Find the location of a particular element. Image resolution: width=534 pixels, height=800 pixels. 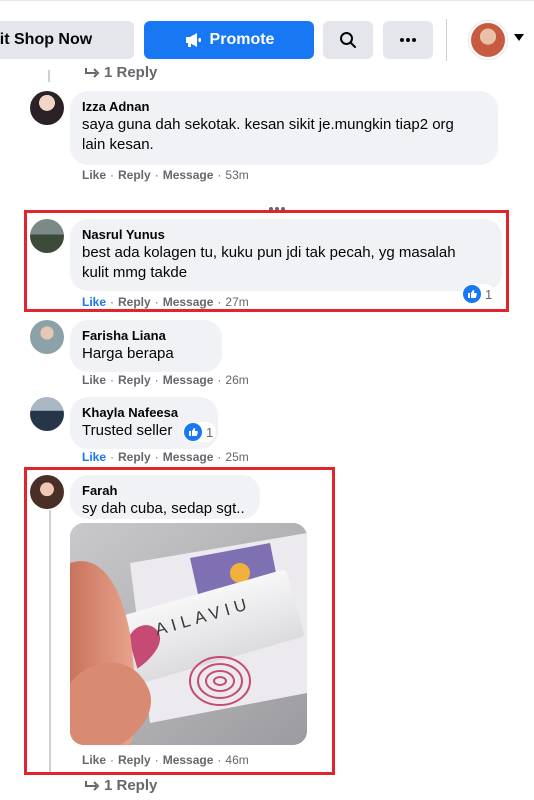

search-icon is located at coordinates (348, 40).